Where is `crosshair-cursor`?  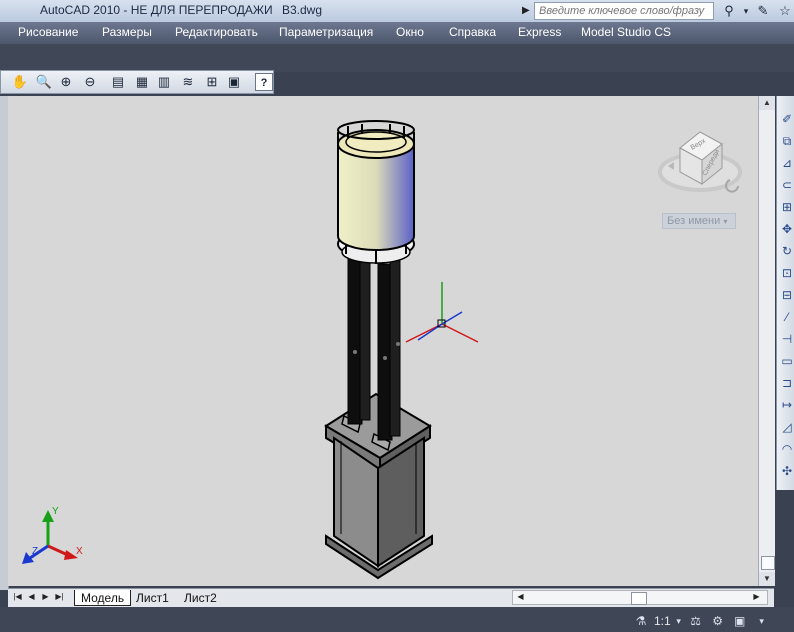 crosshair-cursor is located at coordinates (442, 312).